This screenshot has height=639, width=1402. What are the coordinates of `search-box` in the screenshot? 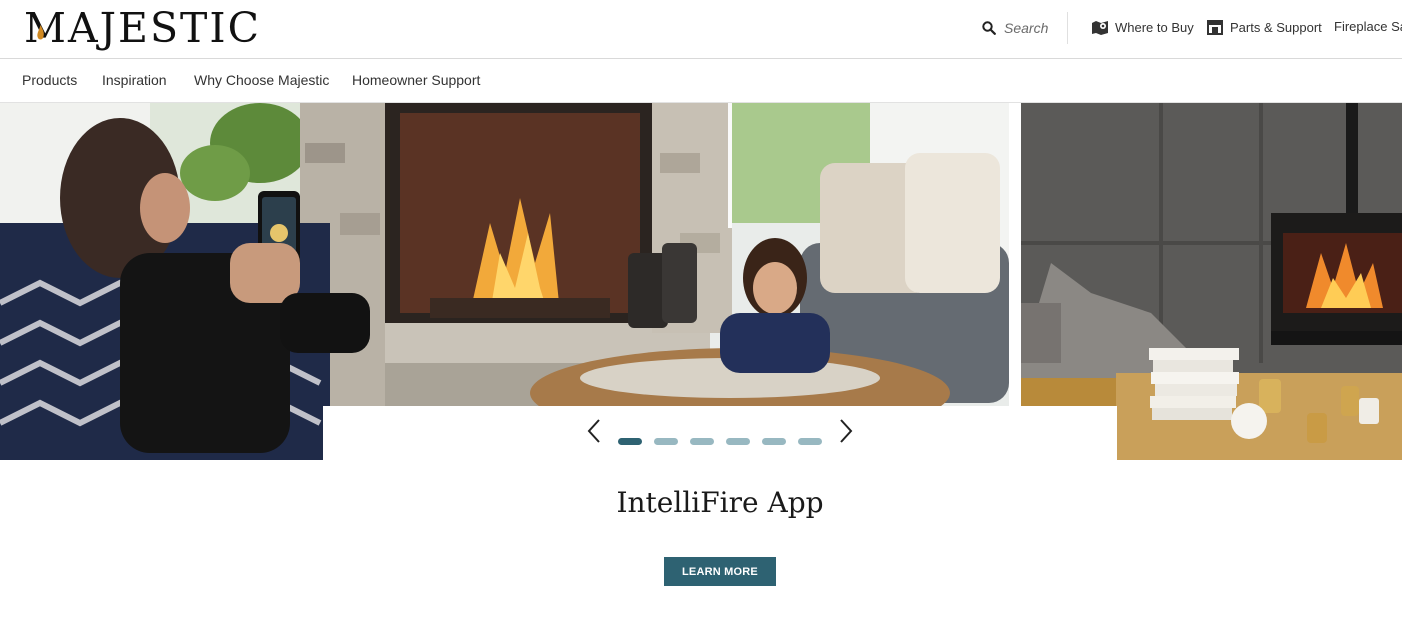 It's located at (1029, 28).